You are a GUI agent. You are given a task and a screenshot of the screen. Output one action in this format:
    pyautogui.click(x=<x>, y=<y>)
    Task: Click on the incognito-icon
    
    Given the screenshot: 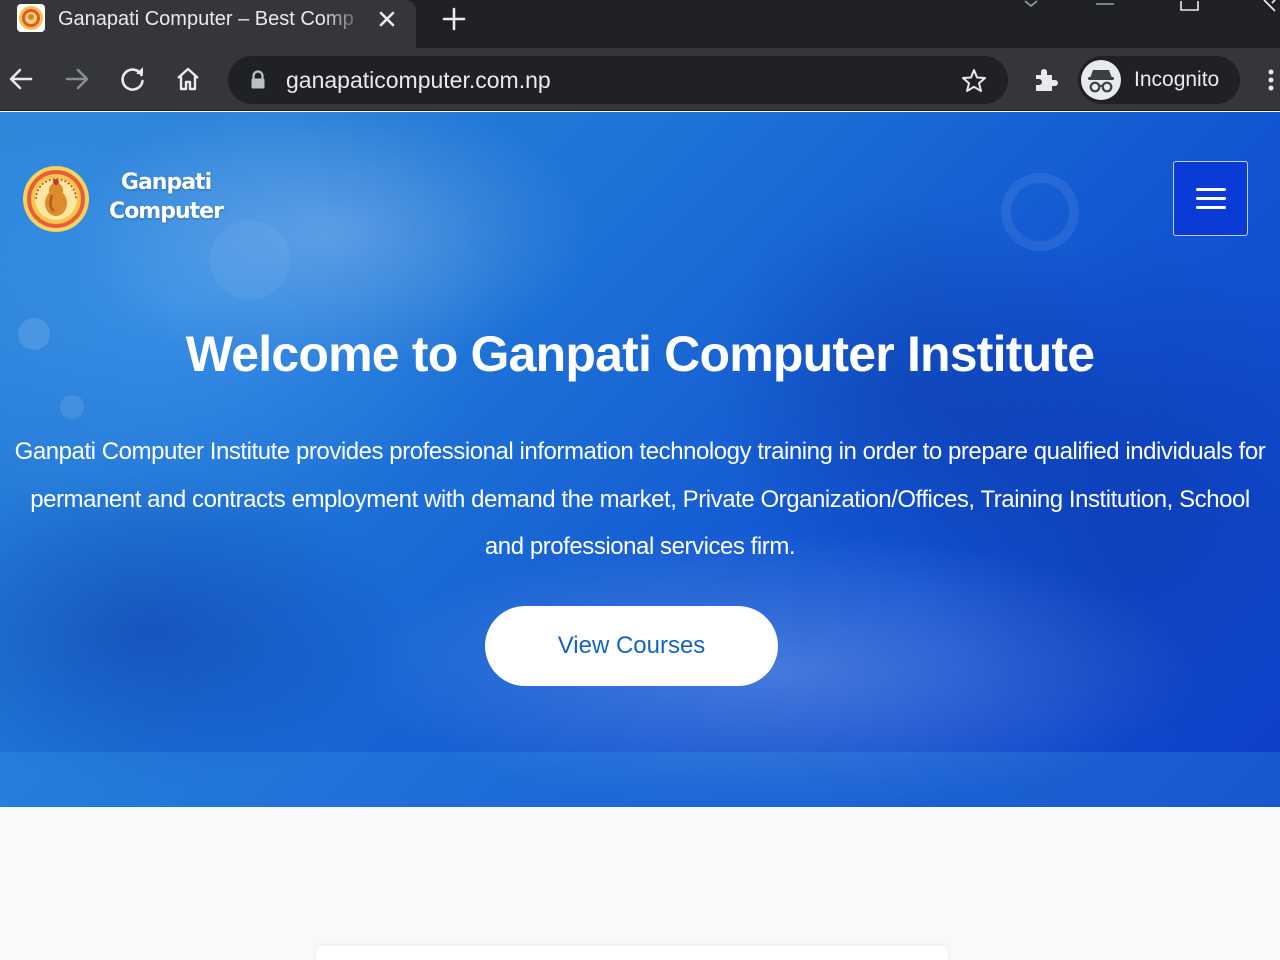 What is the action you would take?
    pyautogui.click(x=1101, y=80)
    